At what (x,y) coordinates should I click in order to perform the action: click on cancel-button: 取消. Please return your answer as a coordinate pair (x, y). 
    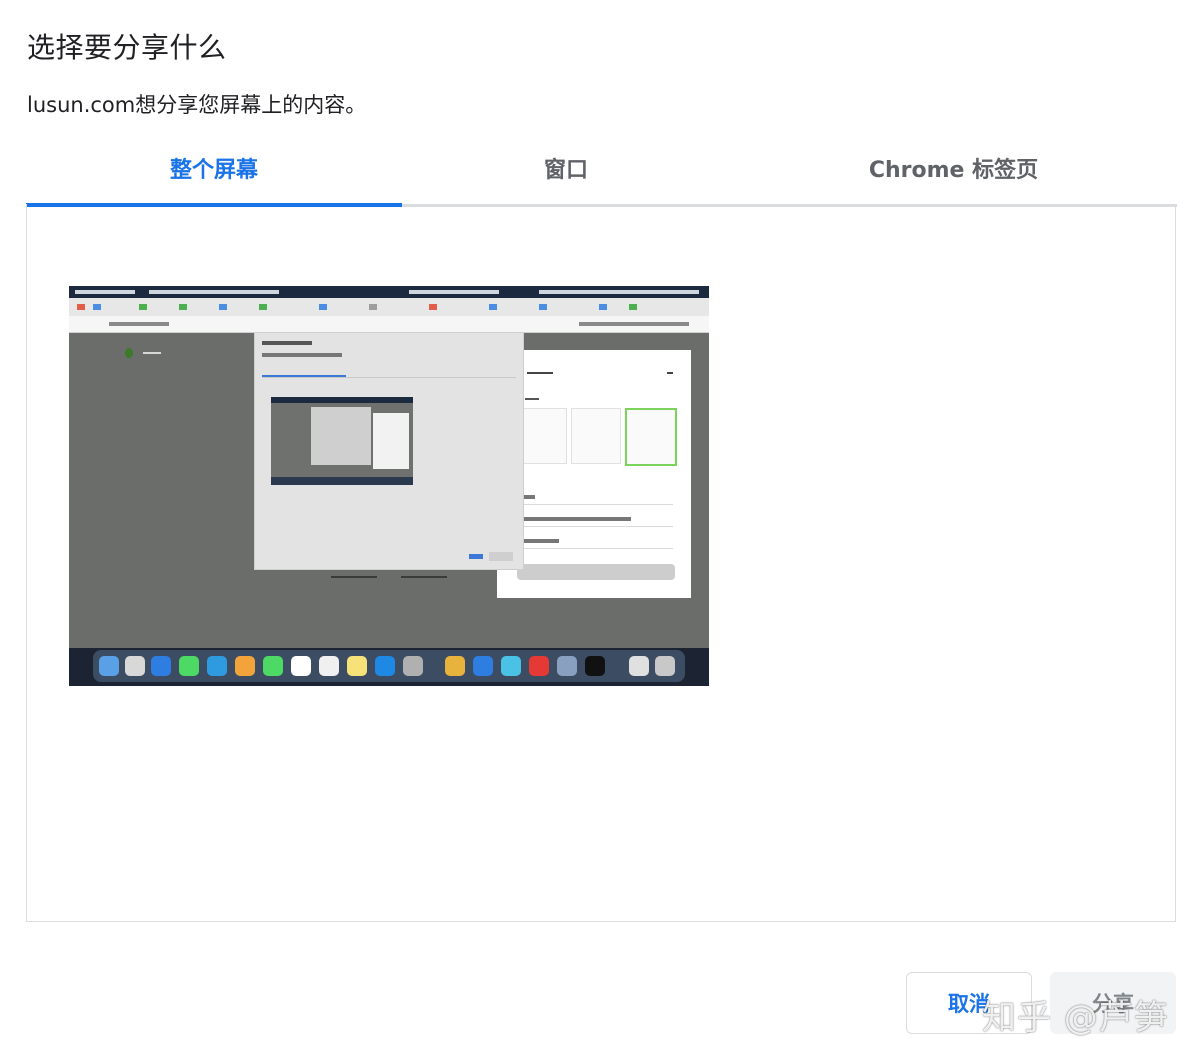
    Looking at the image, I should click on (969, 1003).